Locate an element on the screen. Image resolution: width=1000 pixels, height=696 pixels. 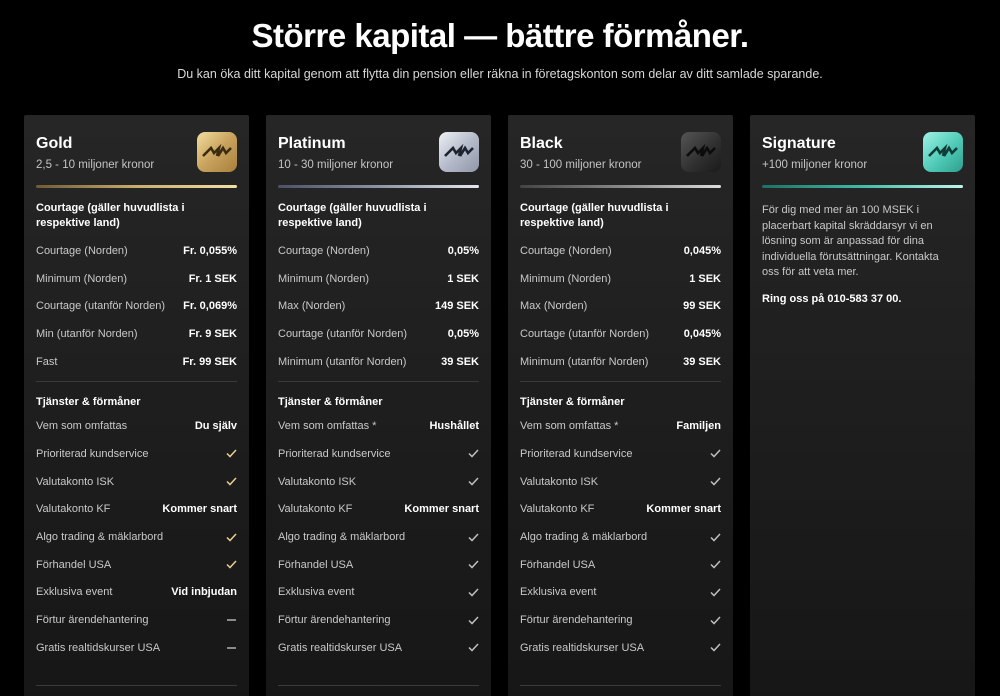
row-value: 1 SEK is located at coordinates (705, 278).